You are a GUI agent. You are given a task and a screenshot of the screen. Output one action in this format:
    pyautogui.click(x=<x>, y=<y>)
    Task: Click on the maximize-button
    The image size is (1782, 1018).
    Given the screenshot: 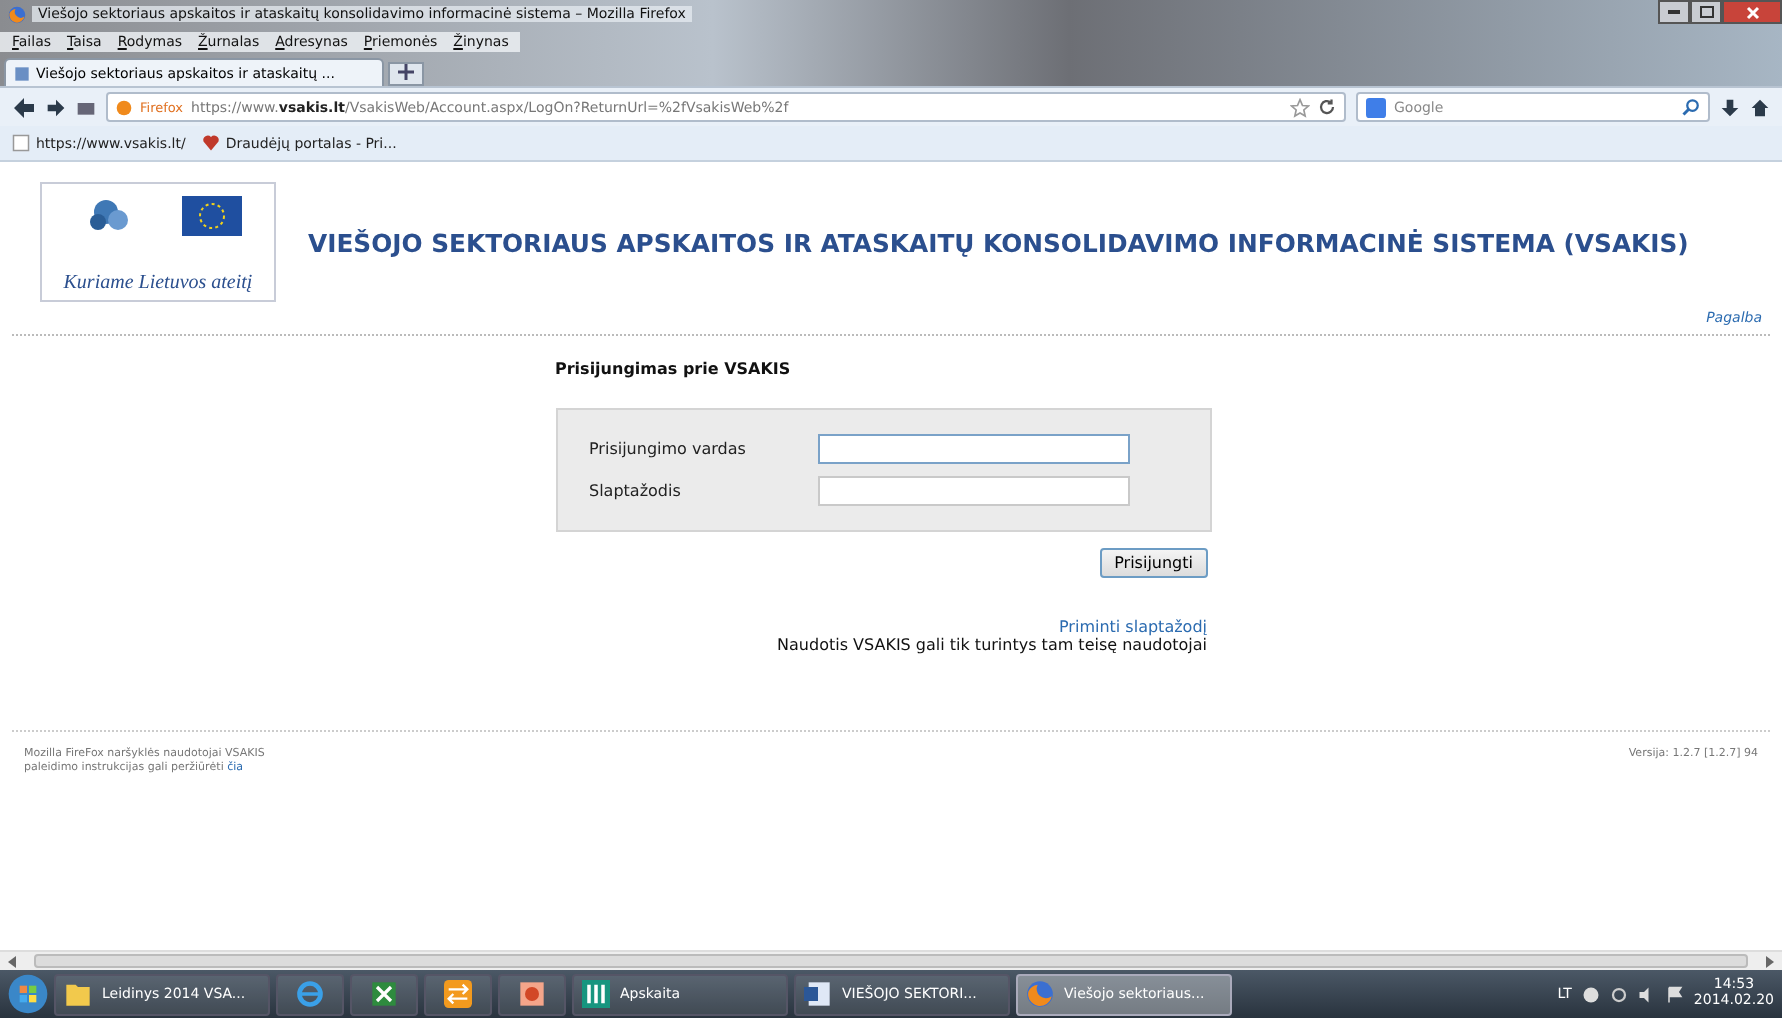 What is the action you would take?
    pyautogui.click(x=1706, y=12)
    